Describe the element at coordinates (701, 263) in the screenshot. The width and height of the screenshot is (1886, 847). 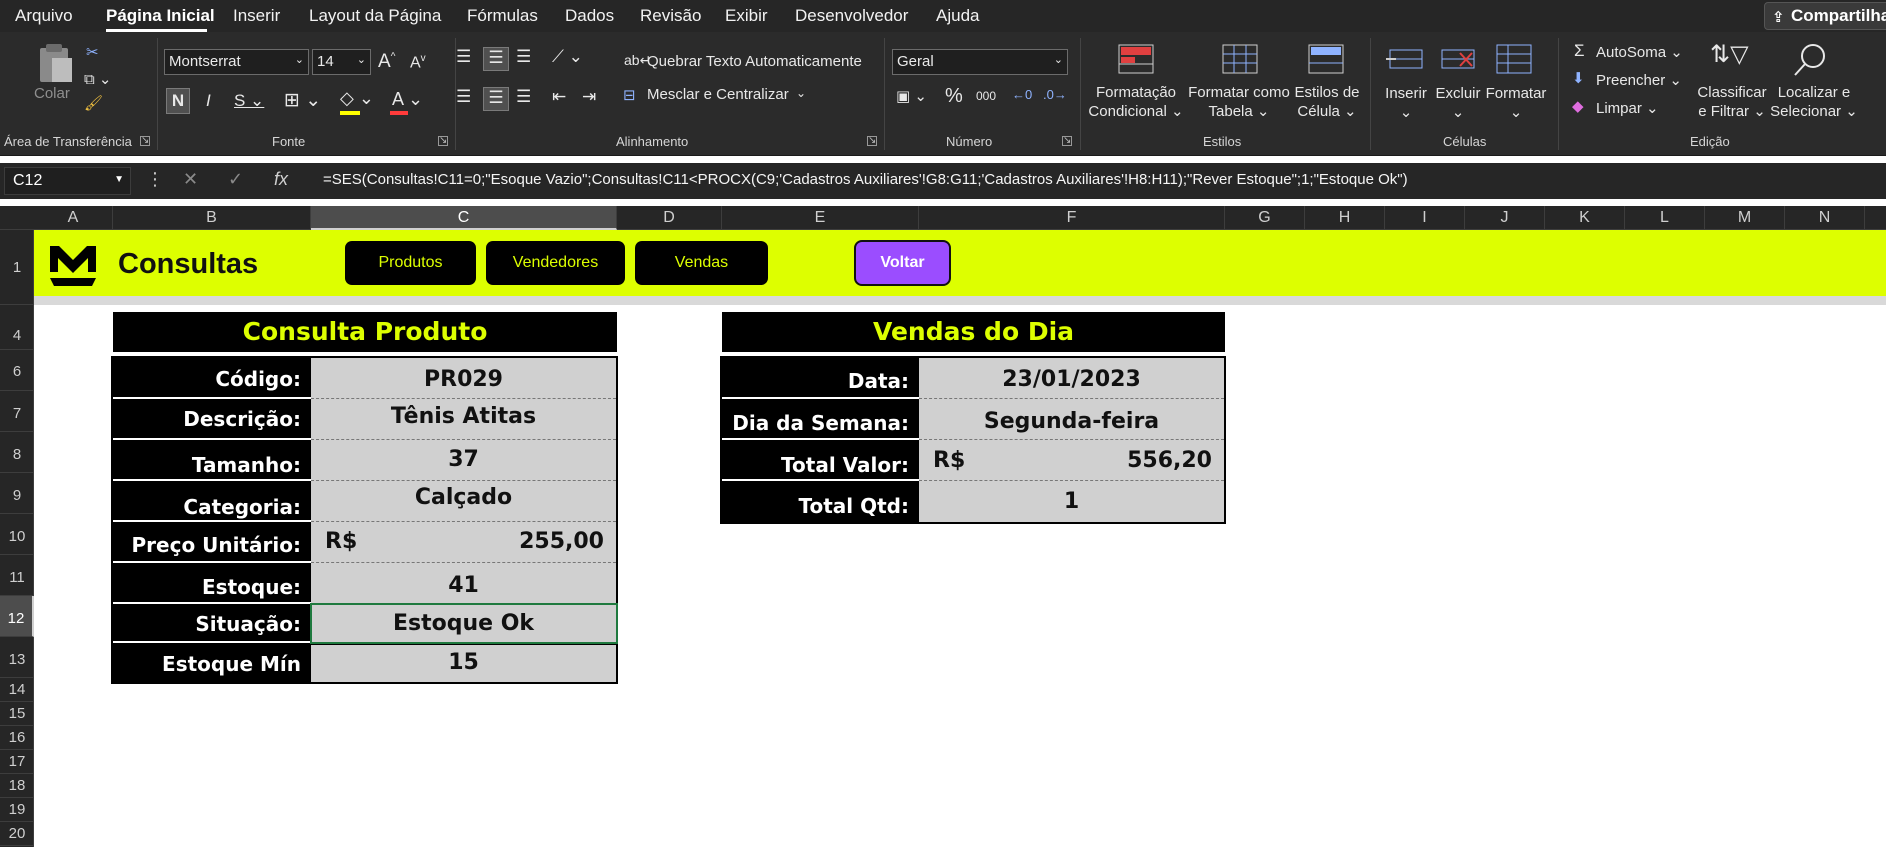
I see `vendas-button: Vendas` at that location.